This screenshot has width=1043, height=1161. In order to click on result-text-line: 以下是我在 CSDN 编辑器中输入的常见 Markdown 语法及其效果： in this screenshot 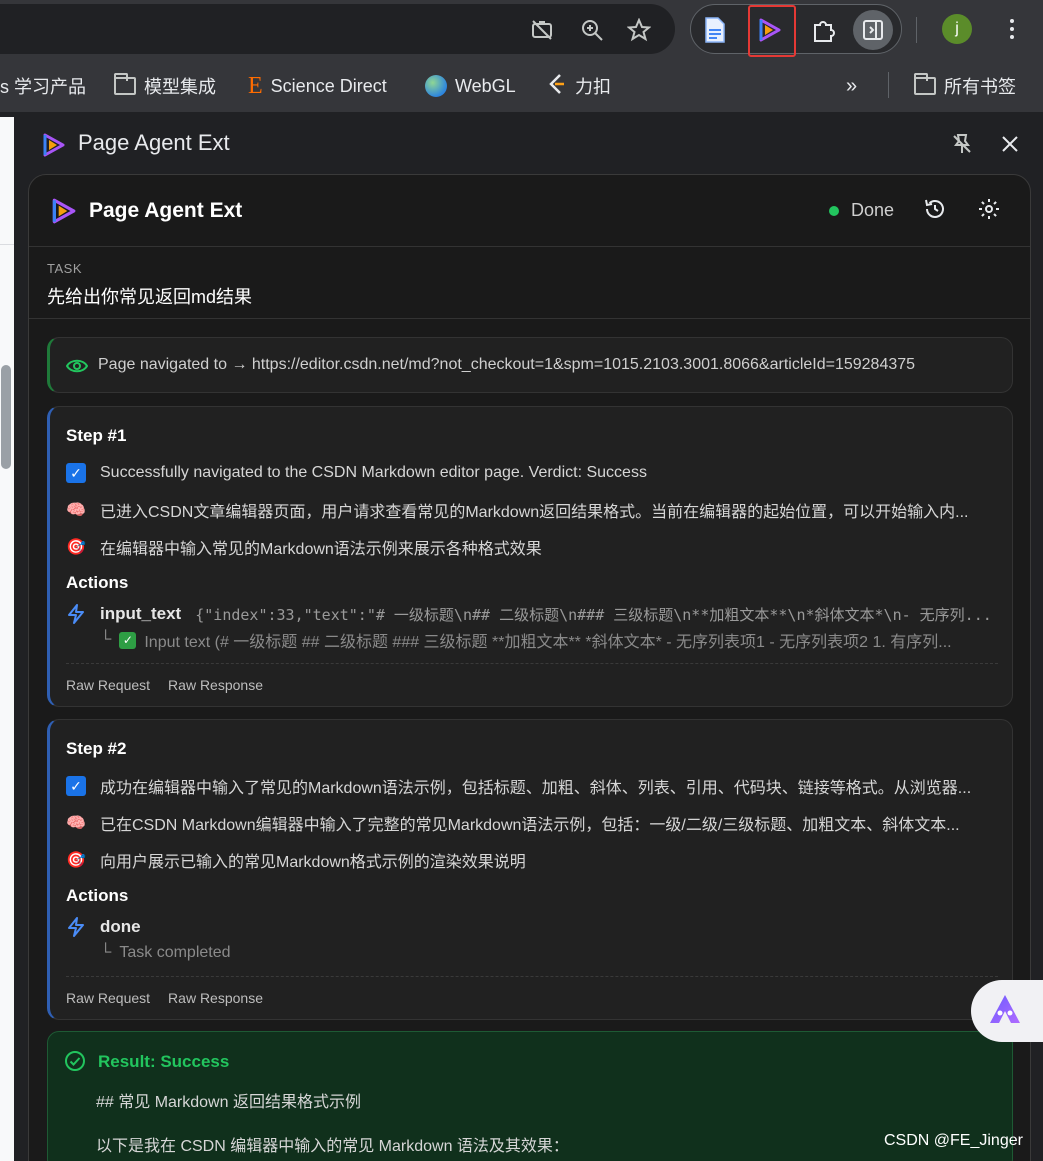, I will do `click(332, 1146)`.